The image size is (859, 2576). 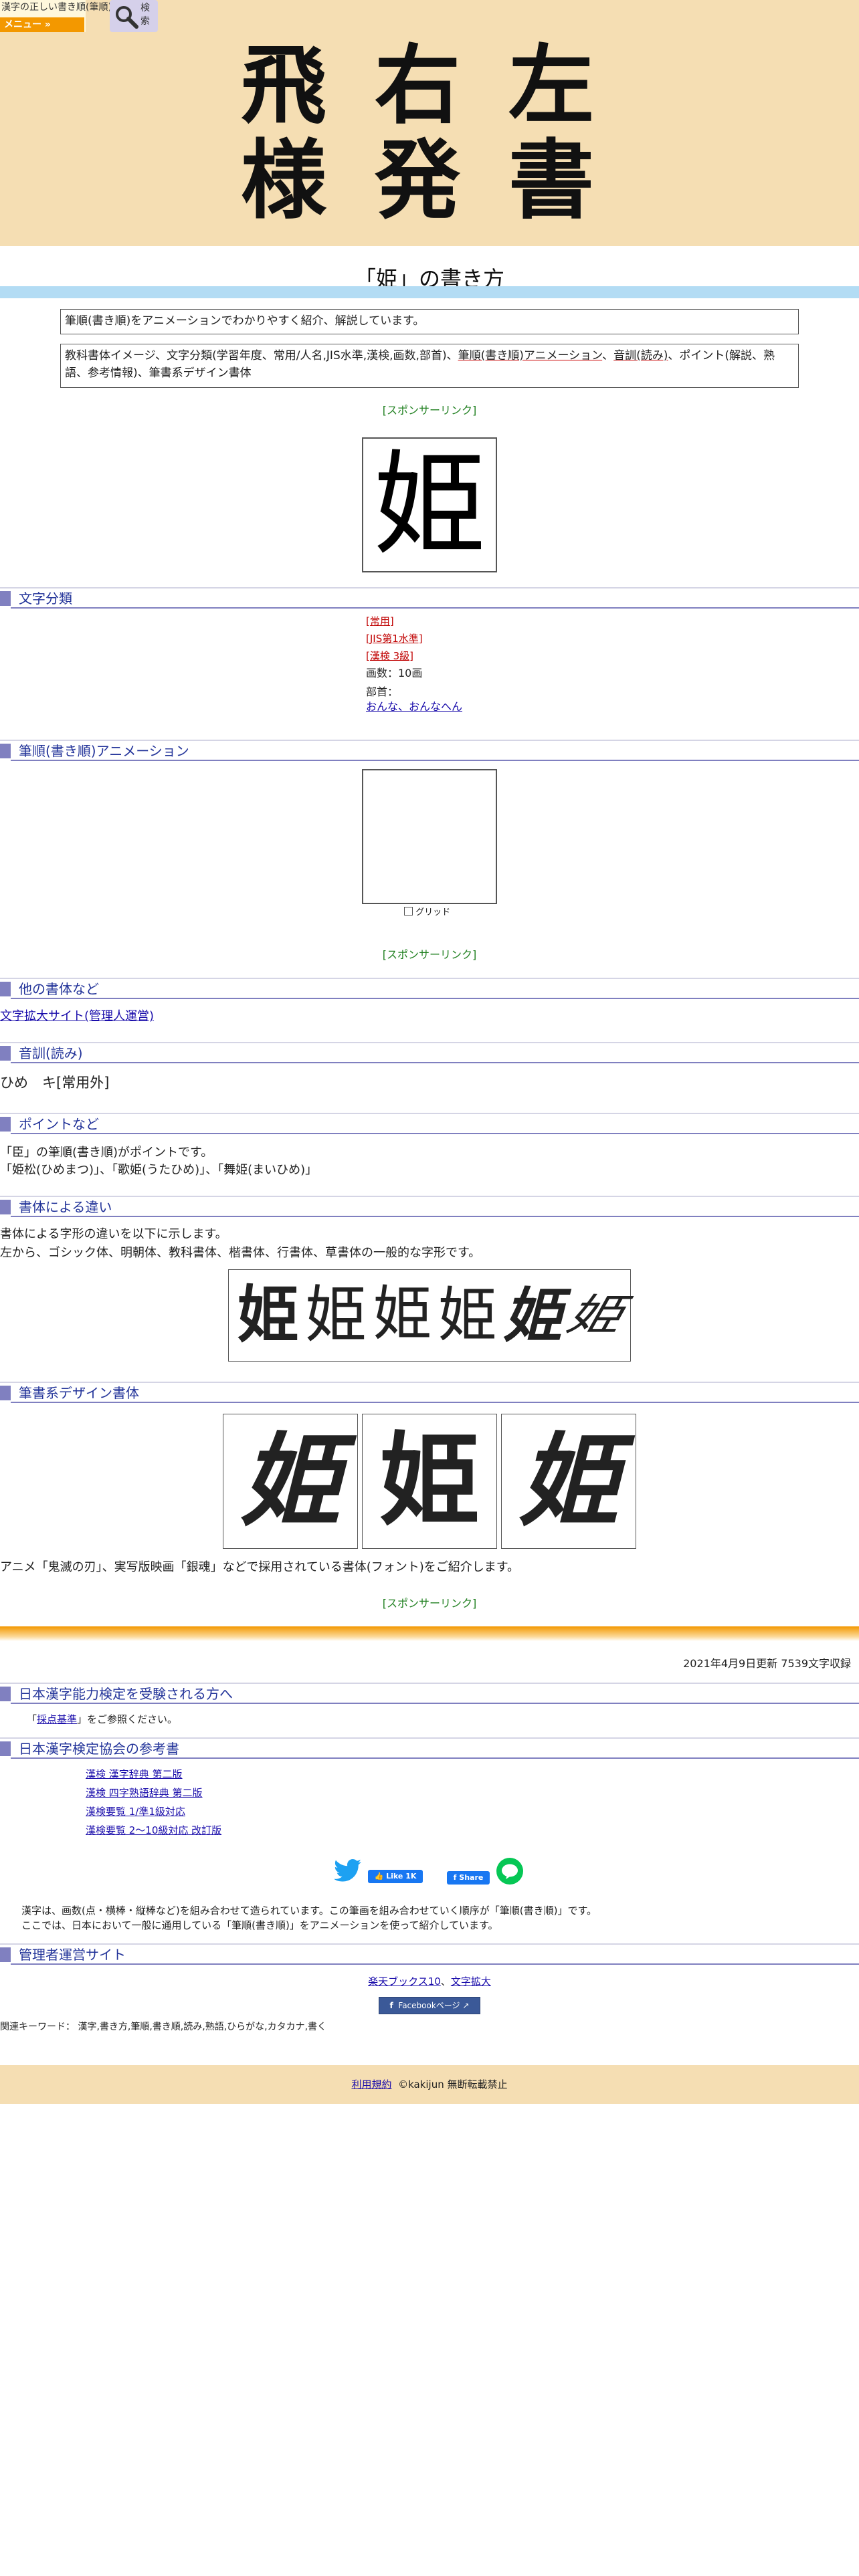 What do you see at coordinates (551, 180) in the screenshot?
I see `title-char: 書` at bounding box center [551, 180].